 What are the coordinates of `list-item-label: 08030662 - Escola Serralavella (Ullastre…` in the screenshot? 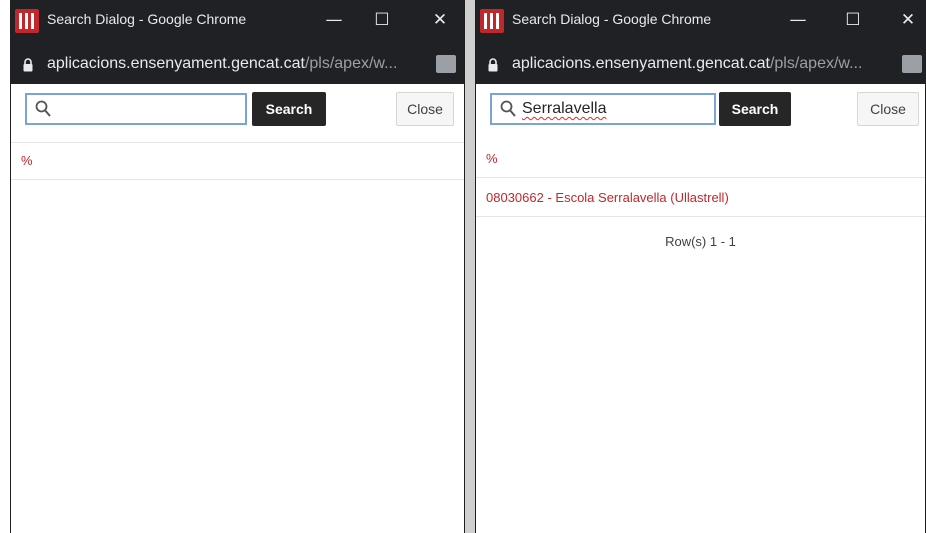 It's located at (607, 197).